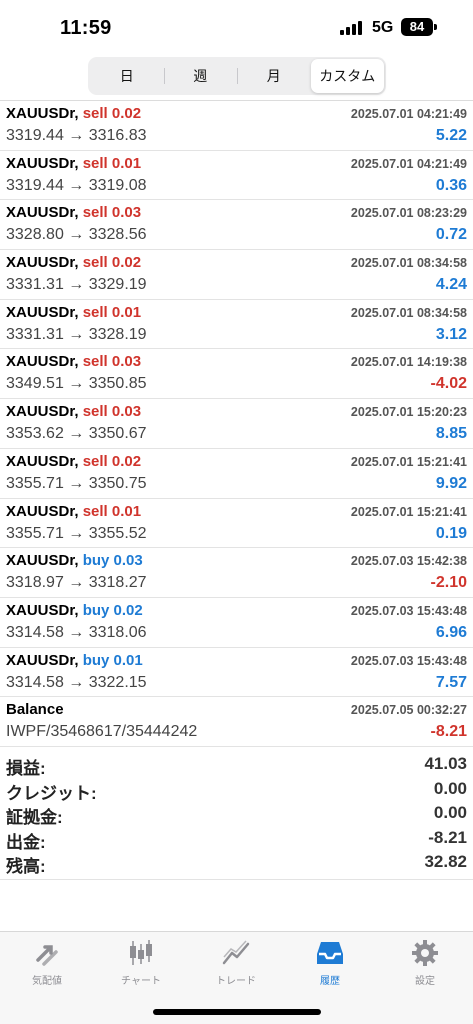  I want to click on tab-settings: 設定, so click(425, 962).